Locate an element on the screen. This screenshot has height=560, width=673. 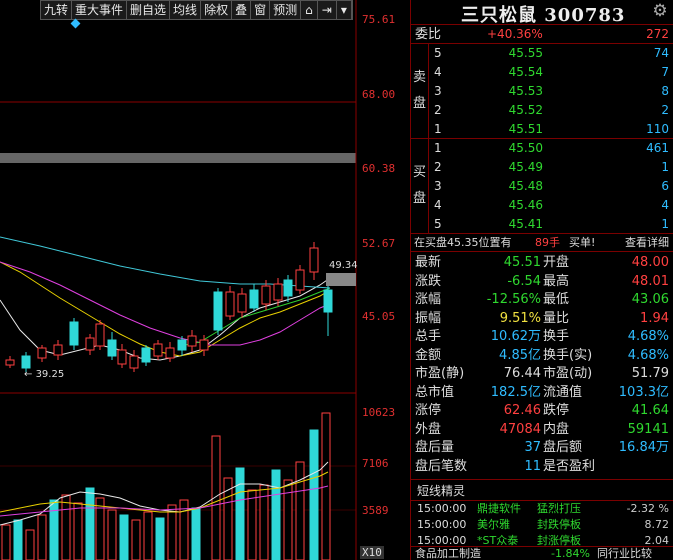
quote-key: 最新 is located at coordinates (428, 262).